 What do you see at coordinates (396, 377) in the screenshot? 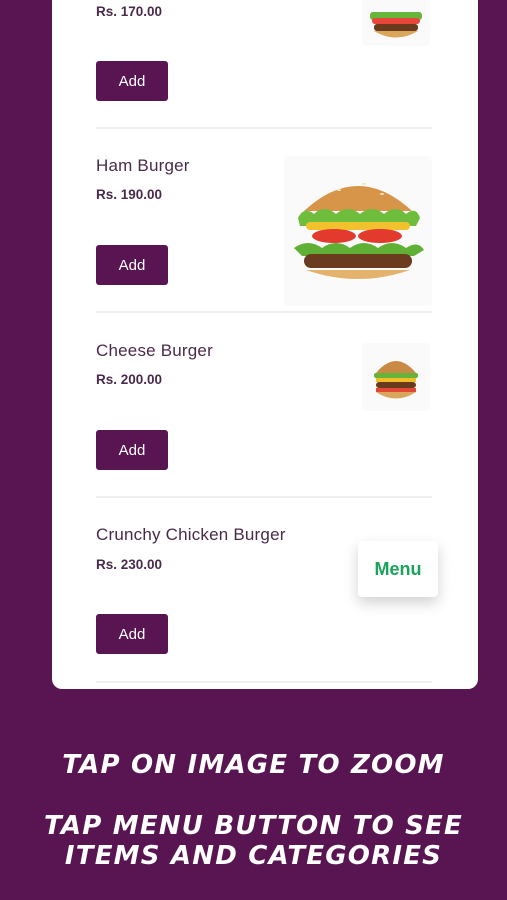
I see `cheese-burger-image` at bounding box center [396, 377].